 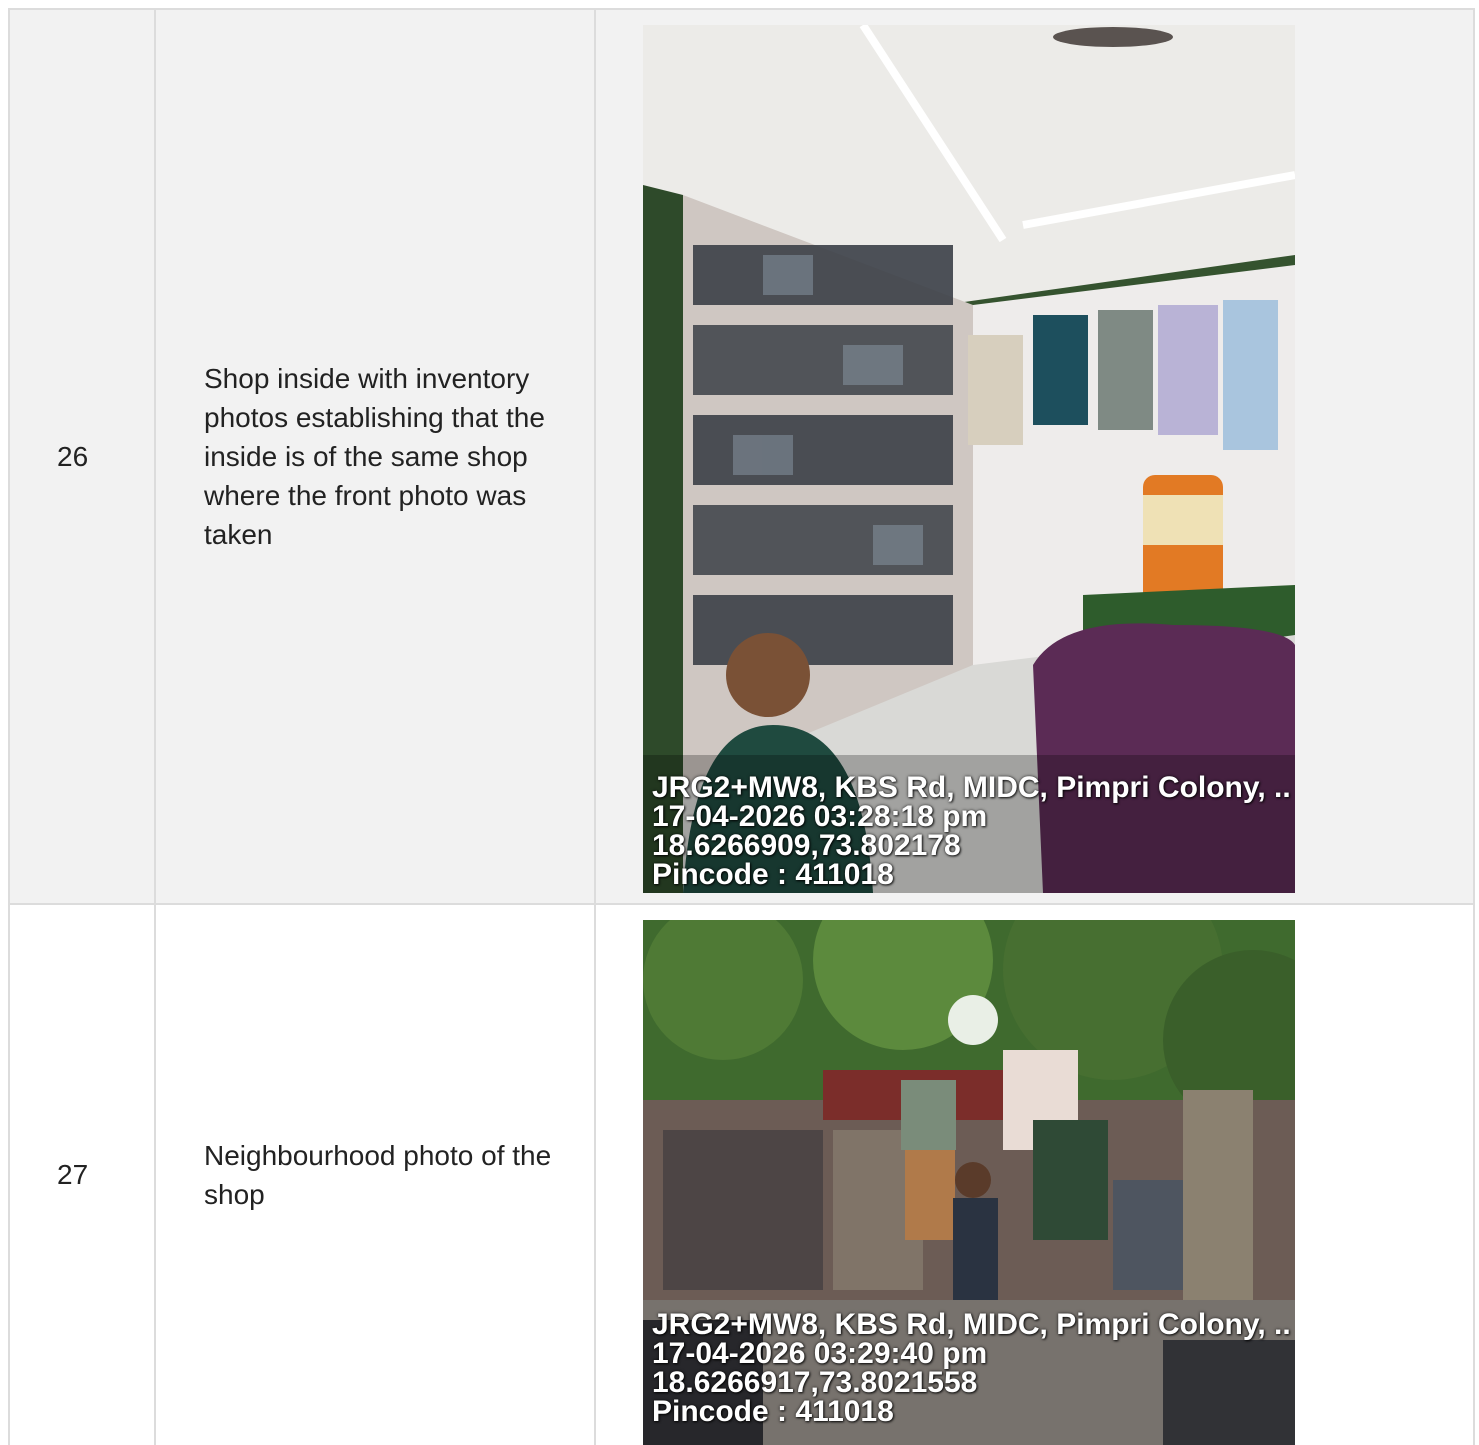 I want to click on stamp-coordinates: 18.6266917,73.8021558, so click(x=815, y=1382).